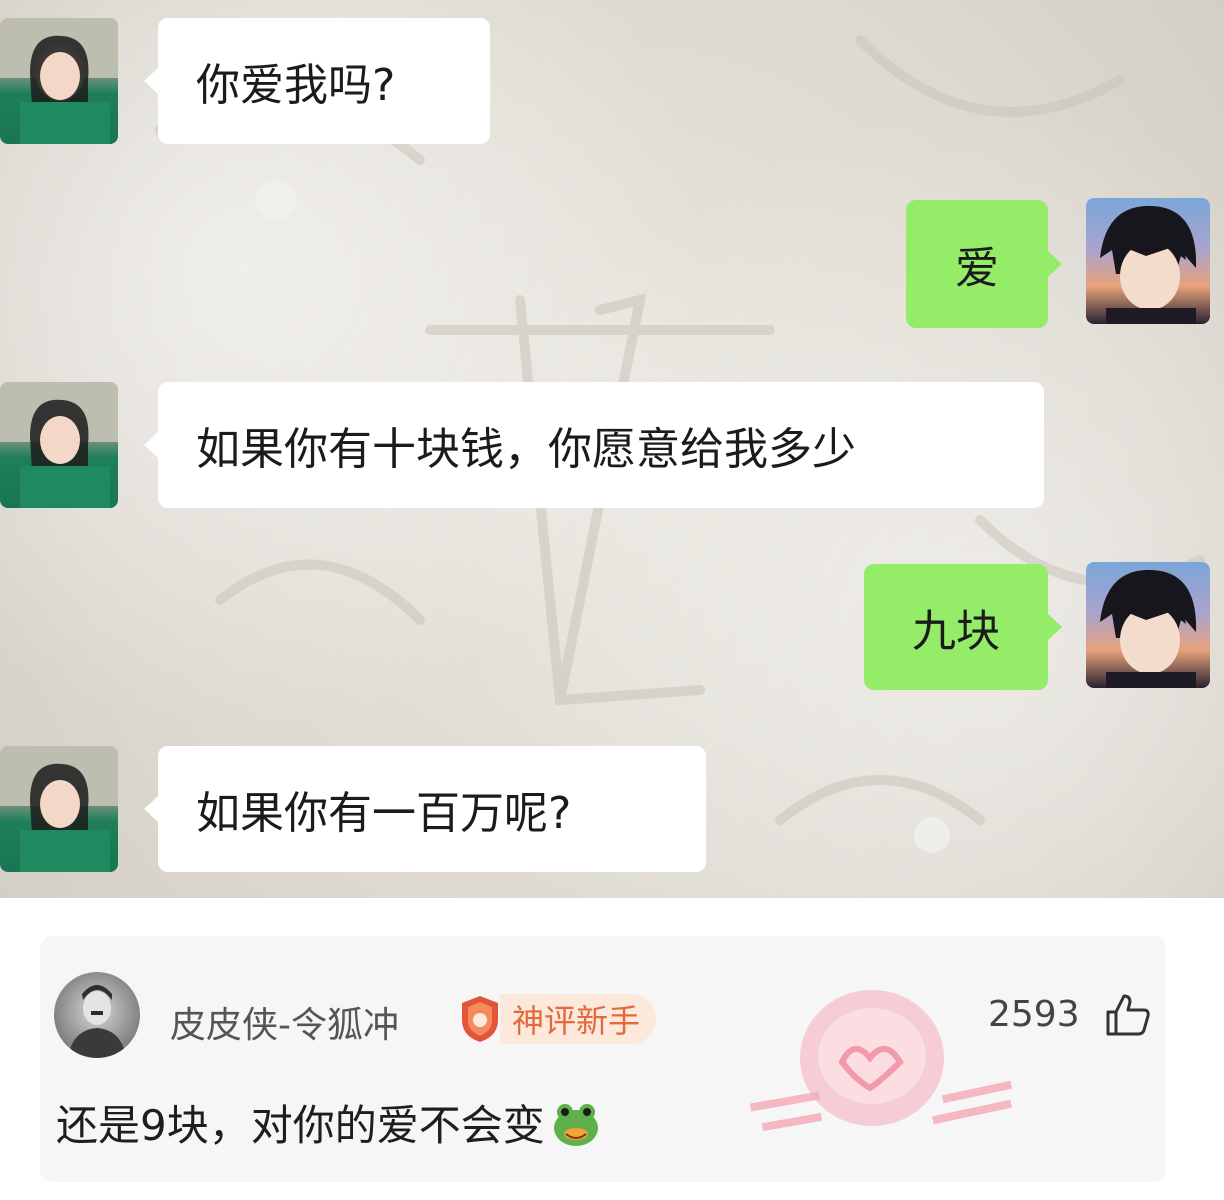 The image size is (1224, 1200). What do you see at coordinates (526, 449) in the screenshot?
I see `message-text: 如果你有十块钱，你愿意给我多少` at bounding box center [526, 449].